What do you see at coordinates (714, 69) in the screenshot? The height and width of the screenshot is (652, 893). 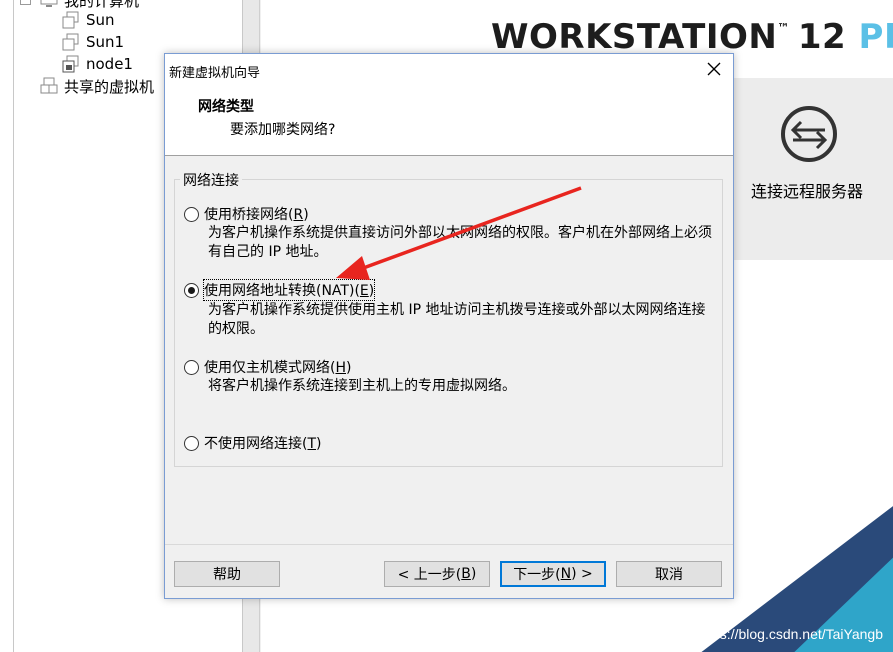 I see `close-icon` at bounding box center [714, 69].